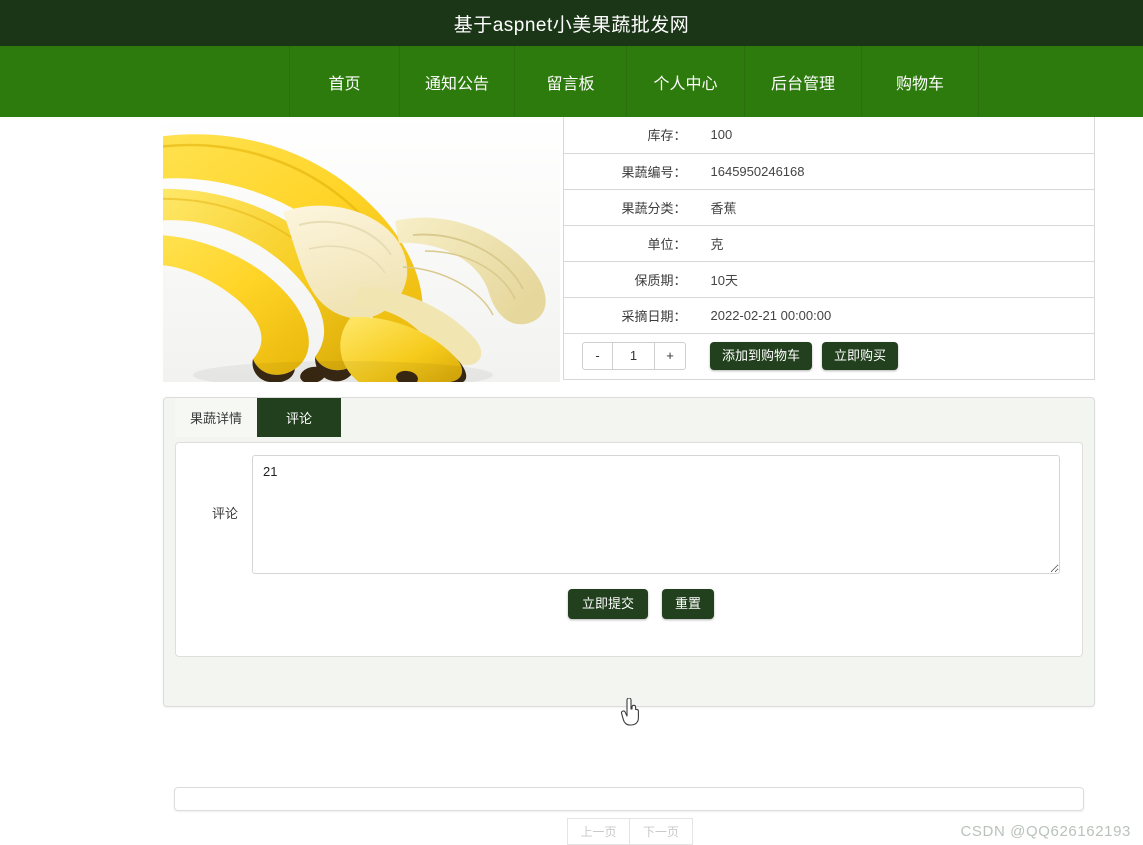 The height and width of the screenshot is (845, 1143). I want to click on purchase-row: - 1 + 添加到购物车 立即购买, so click(829, 356).